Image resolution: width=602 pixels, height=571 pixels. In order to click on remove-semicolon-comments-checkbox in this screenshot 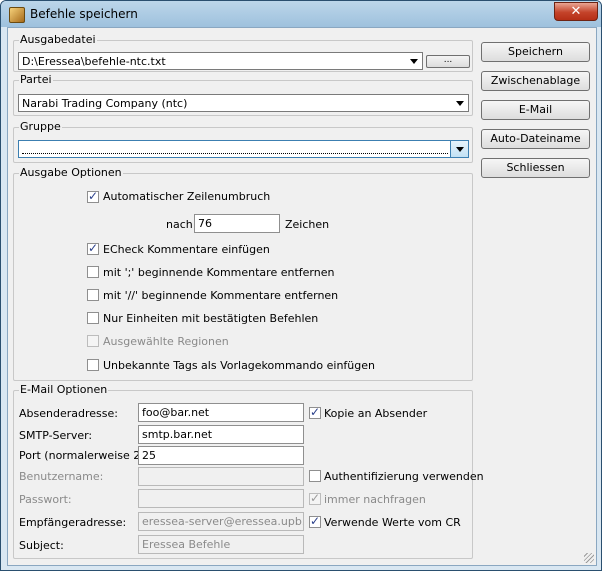, I will do `click(93, 272)`.